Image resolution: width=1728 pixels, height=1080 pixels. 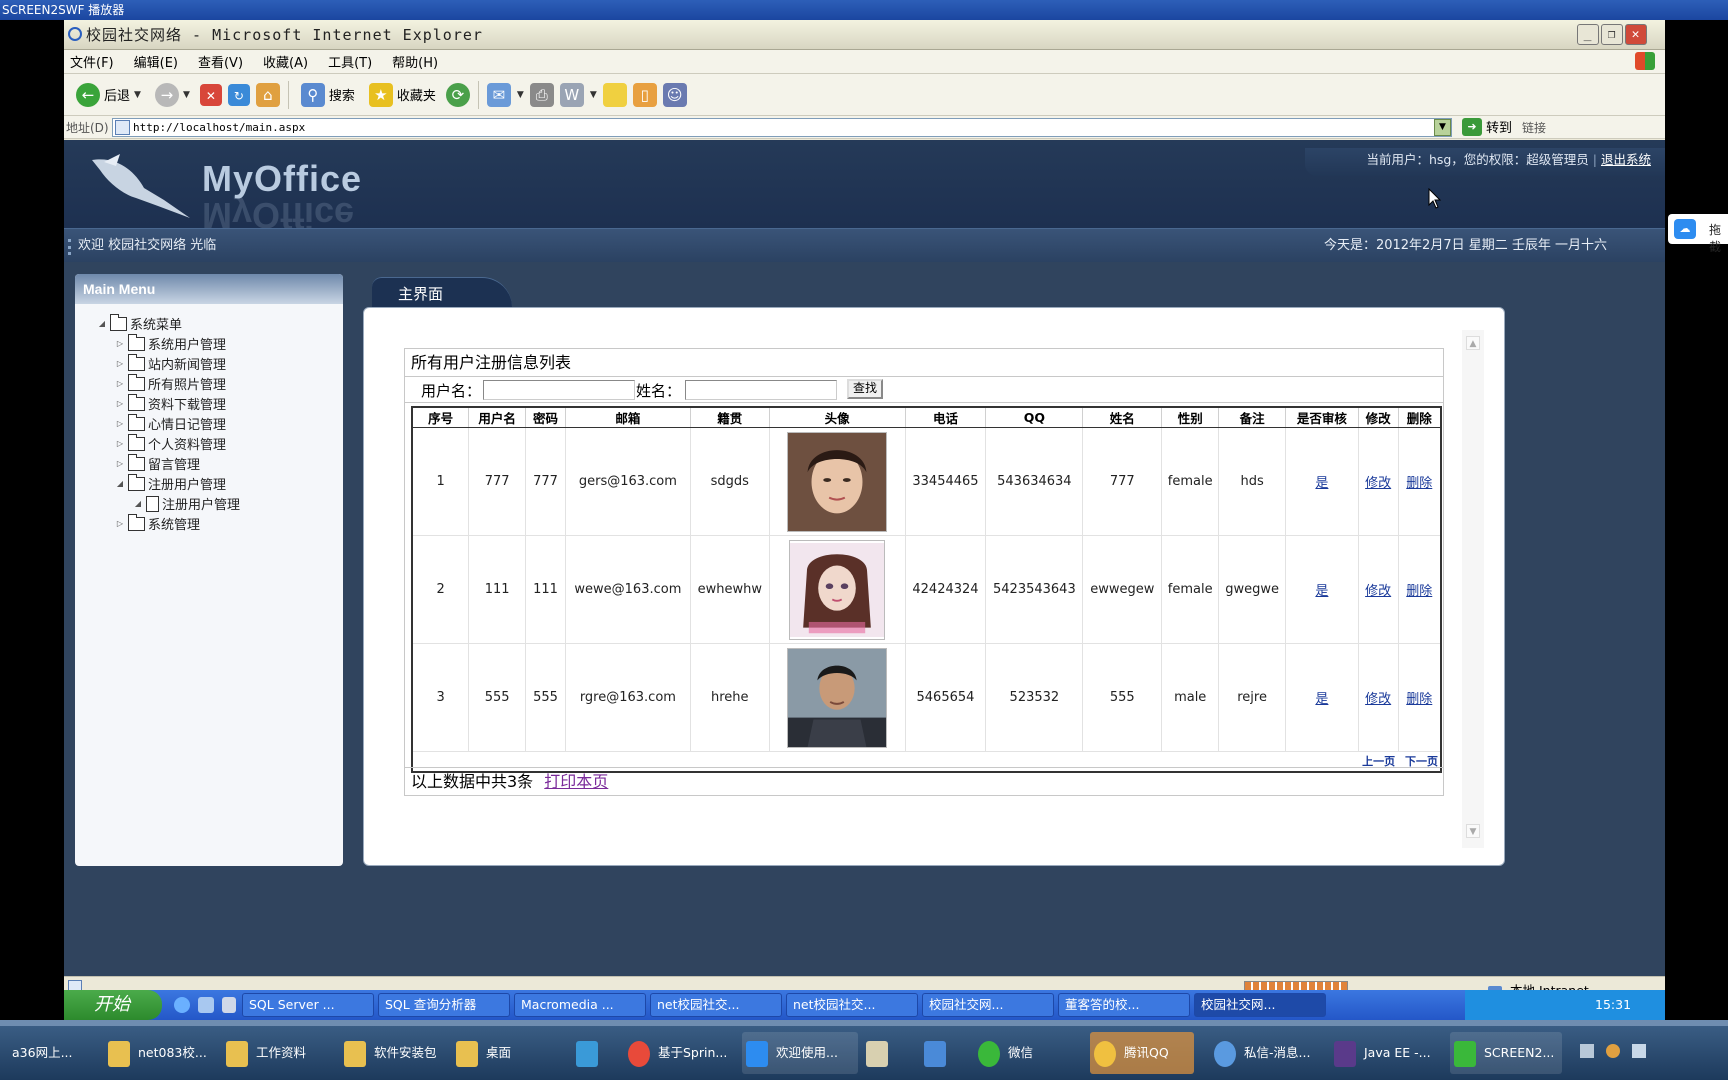 I want to click on edit-icon: W, so click(x=571, y=94).